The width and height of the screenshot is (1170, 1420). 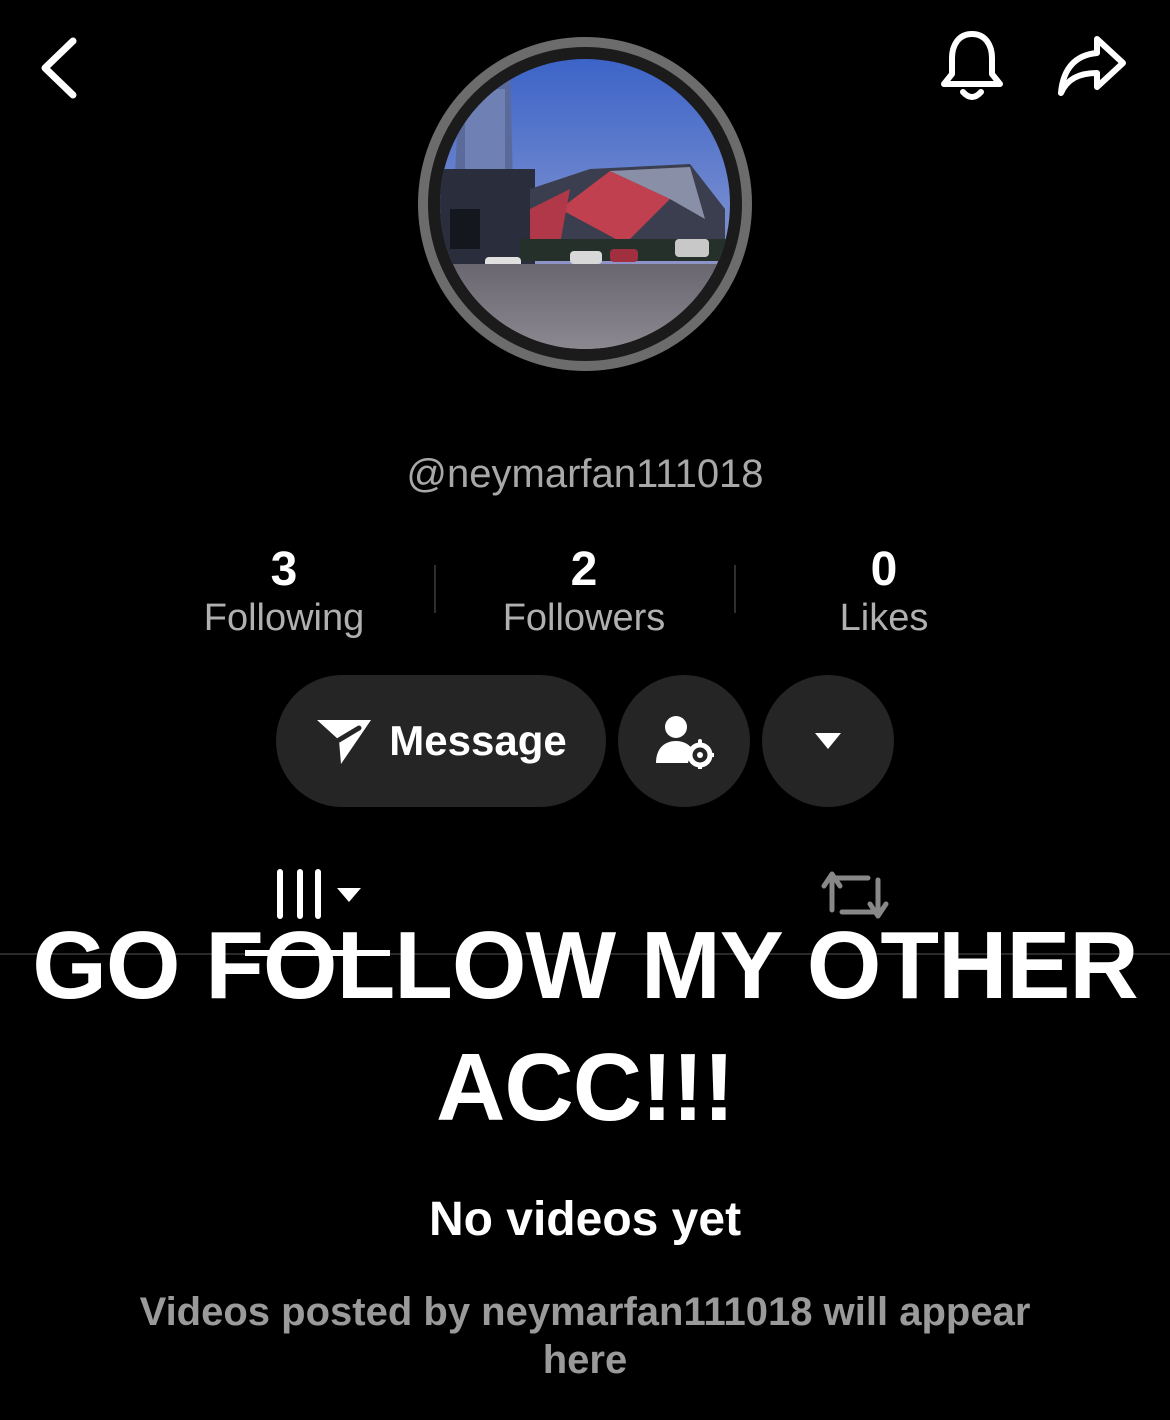 What do you see at coordinates (284, 569) in the screenshot?
I see `following-count: 3` at bounding box center [284, 569].